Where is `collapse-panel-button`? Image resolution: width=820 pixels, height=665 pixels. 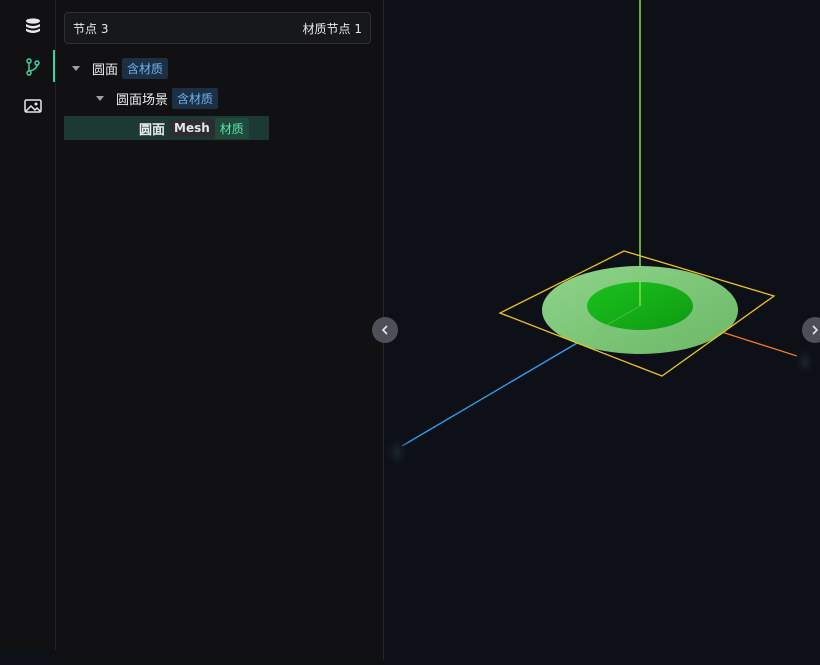
collapse-panel-button is located at coordinates (385, 330).